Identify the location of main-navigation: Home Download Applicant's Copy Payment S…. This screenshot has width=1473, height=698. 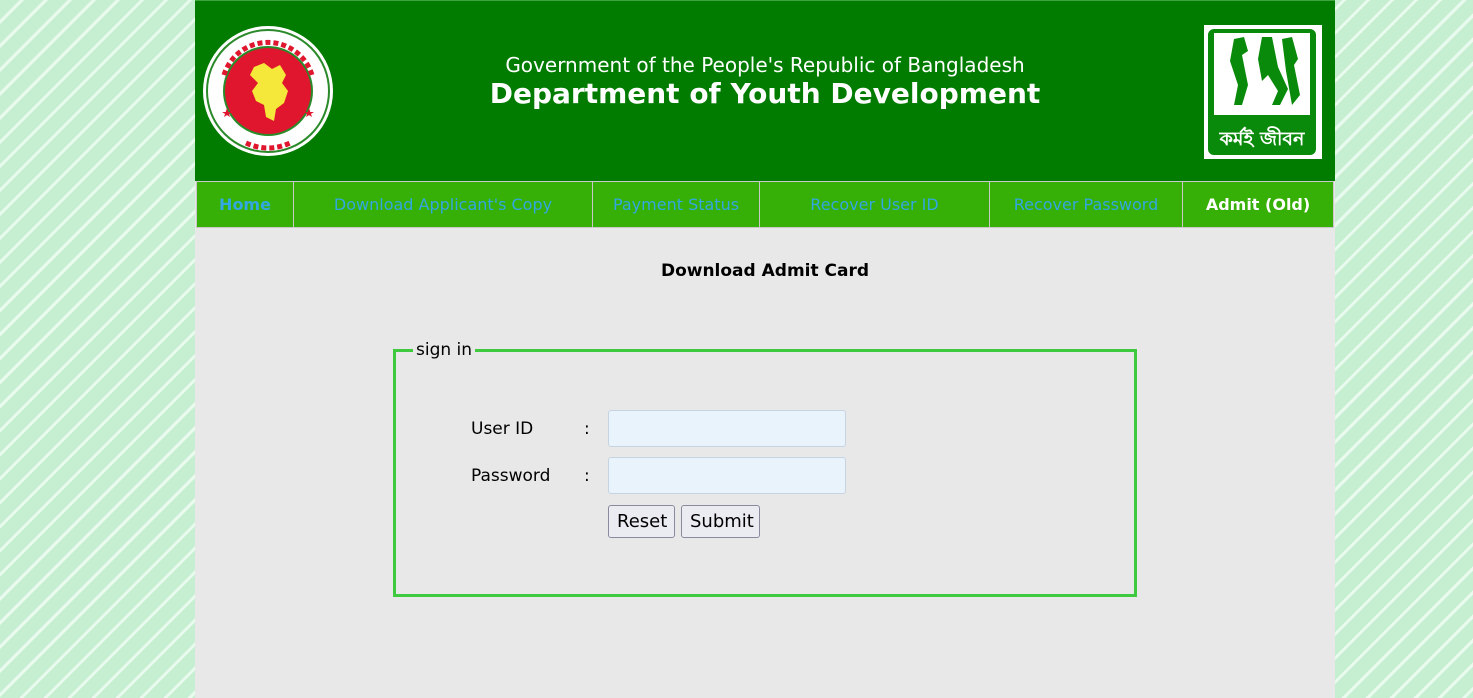
(765, 204).